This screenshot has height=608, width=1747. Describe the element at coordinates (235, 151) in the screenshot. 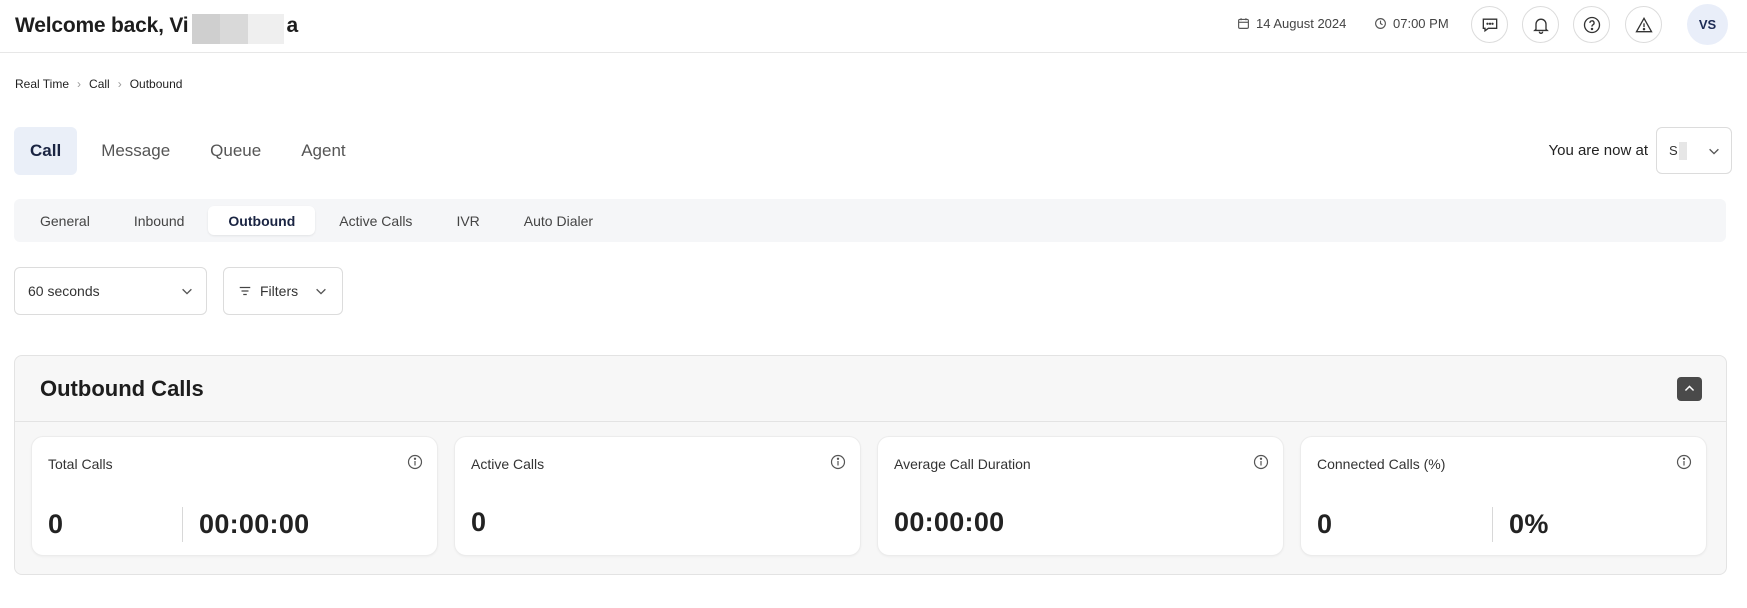

I see `tab-queue: Queue` at that location.